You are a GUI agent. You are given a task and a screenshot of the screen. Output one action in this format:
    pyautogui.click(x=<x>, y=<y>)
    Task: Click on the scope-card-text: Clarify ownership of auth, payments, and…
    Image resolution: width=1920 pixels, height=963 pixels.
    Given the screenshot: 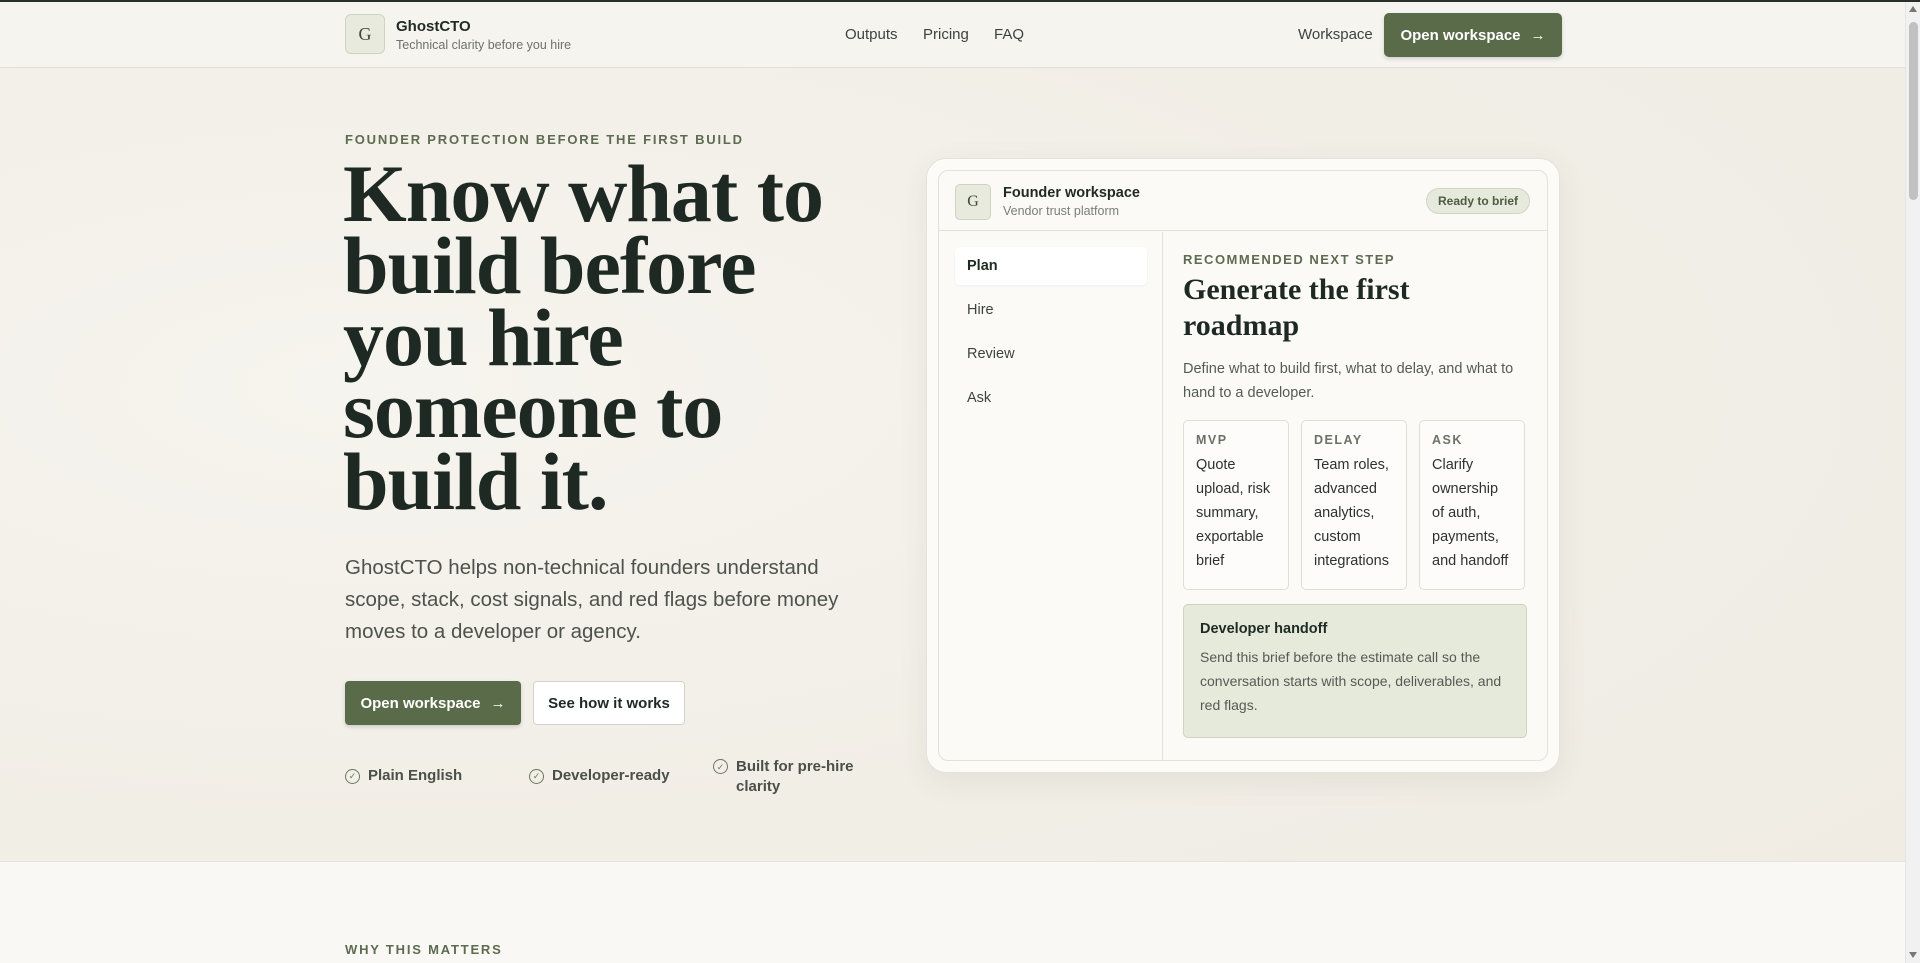 What is the action you would take?
    pyautogui.click(x=1470, y=513)
    